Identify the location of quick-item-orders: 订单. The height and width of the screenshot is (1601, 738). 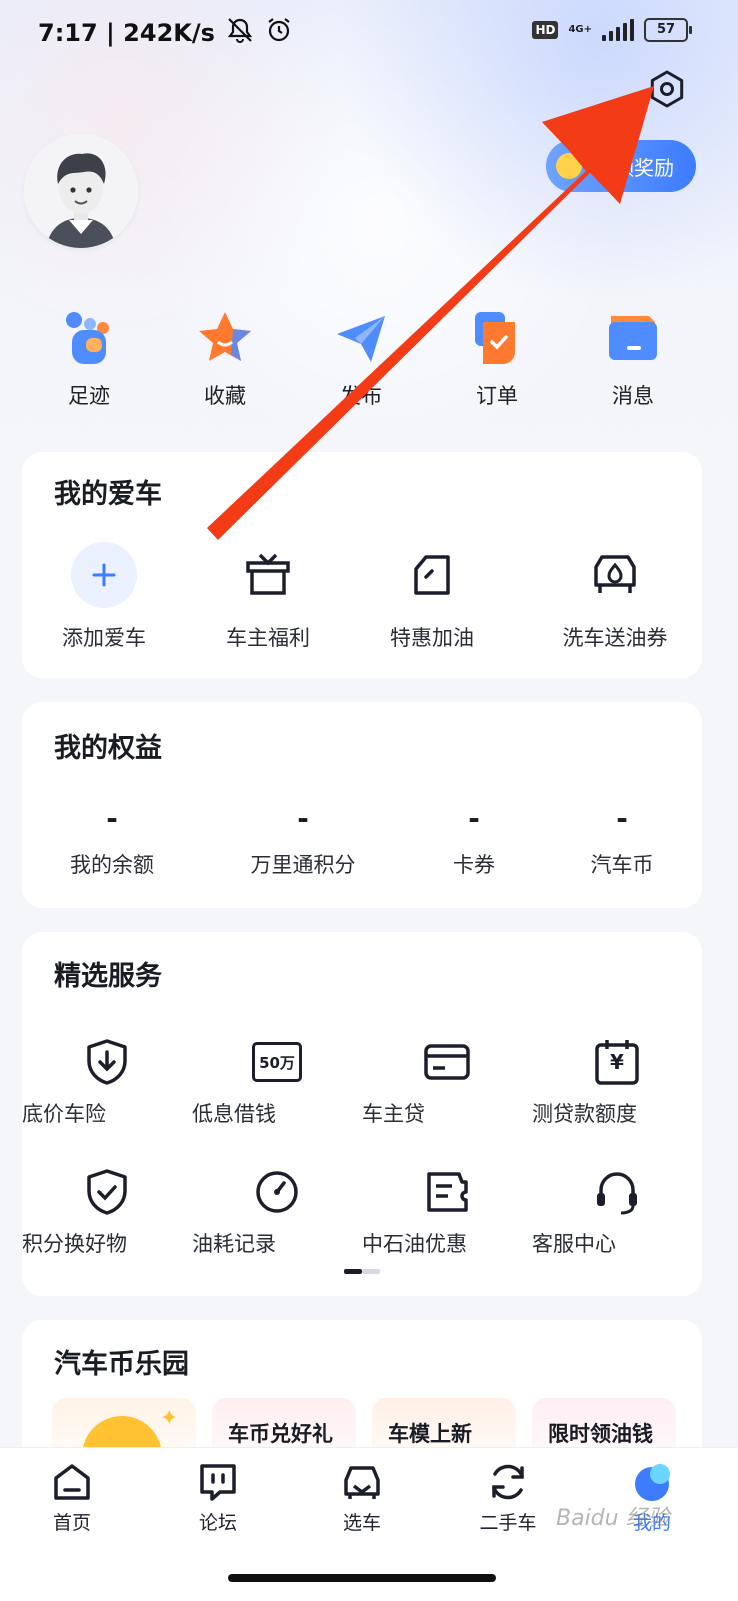
(497, 359).